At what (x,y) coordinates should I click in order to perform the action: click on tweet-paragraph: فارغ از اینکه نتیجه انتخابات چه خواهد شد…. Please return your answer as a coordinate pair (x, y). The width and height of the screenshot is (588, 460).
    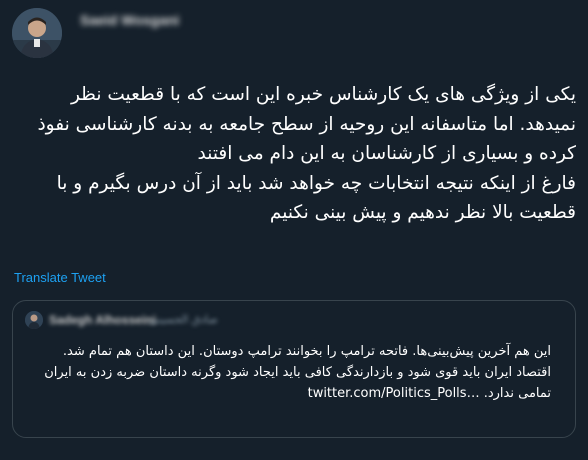
    Looking at the image, I should click on (316, 198).